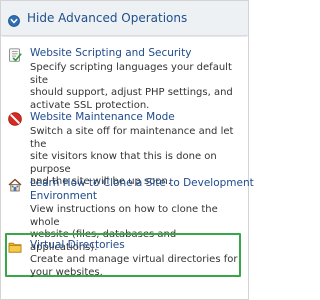  Describe the element at coordinates (15, 184) in the screenshot. I see `clone-house-icon` at that location.